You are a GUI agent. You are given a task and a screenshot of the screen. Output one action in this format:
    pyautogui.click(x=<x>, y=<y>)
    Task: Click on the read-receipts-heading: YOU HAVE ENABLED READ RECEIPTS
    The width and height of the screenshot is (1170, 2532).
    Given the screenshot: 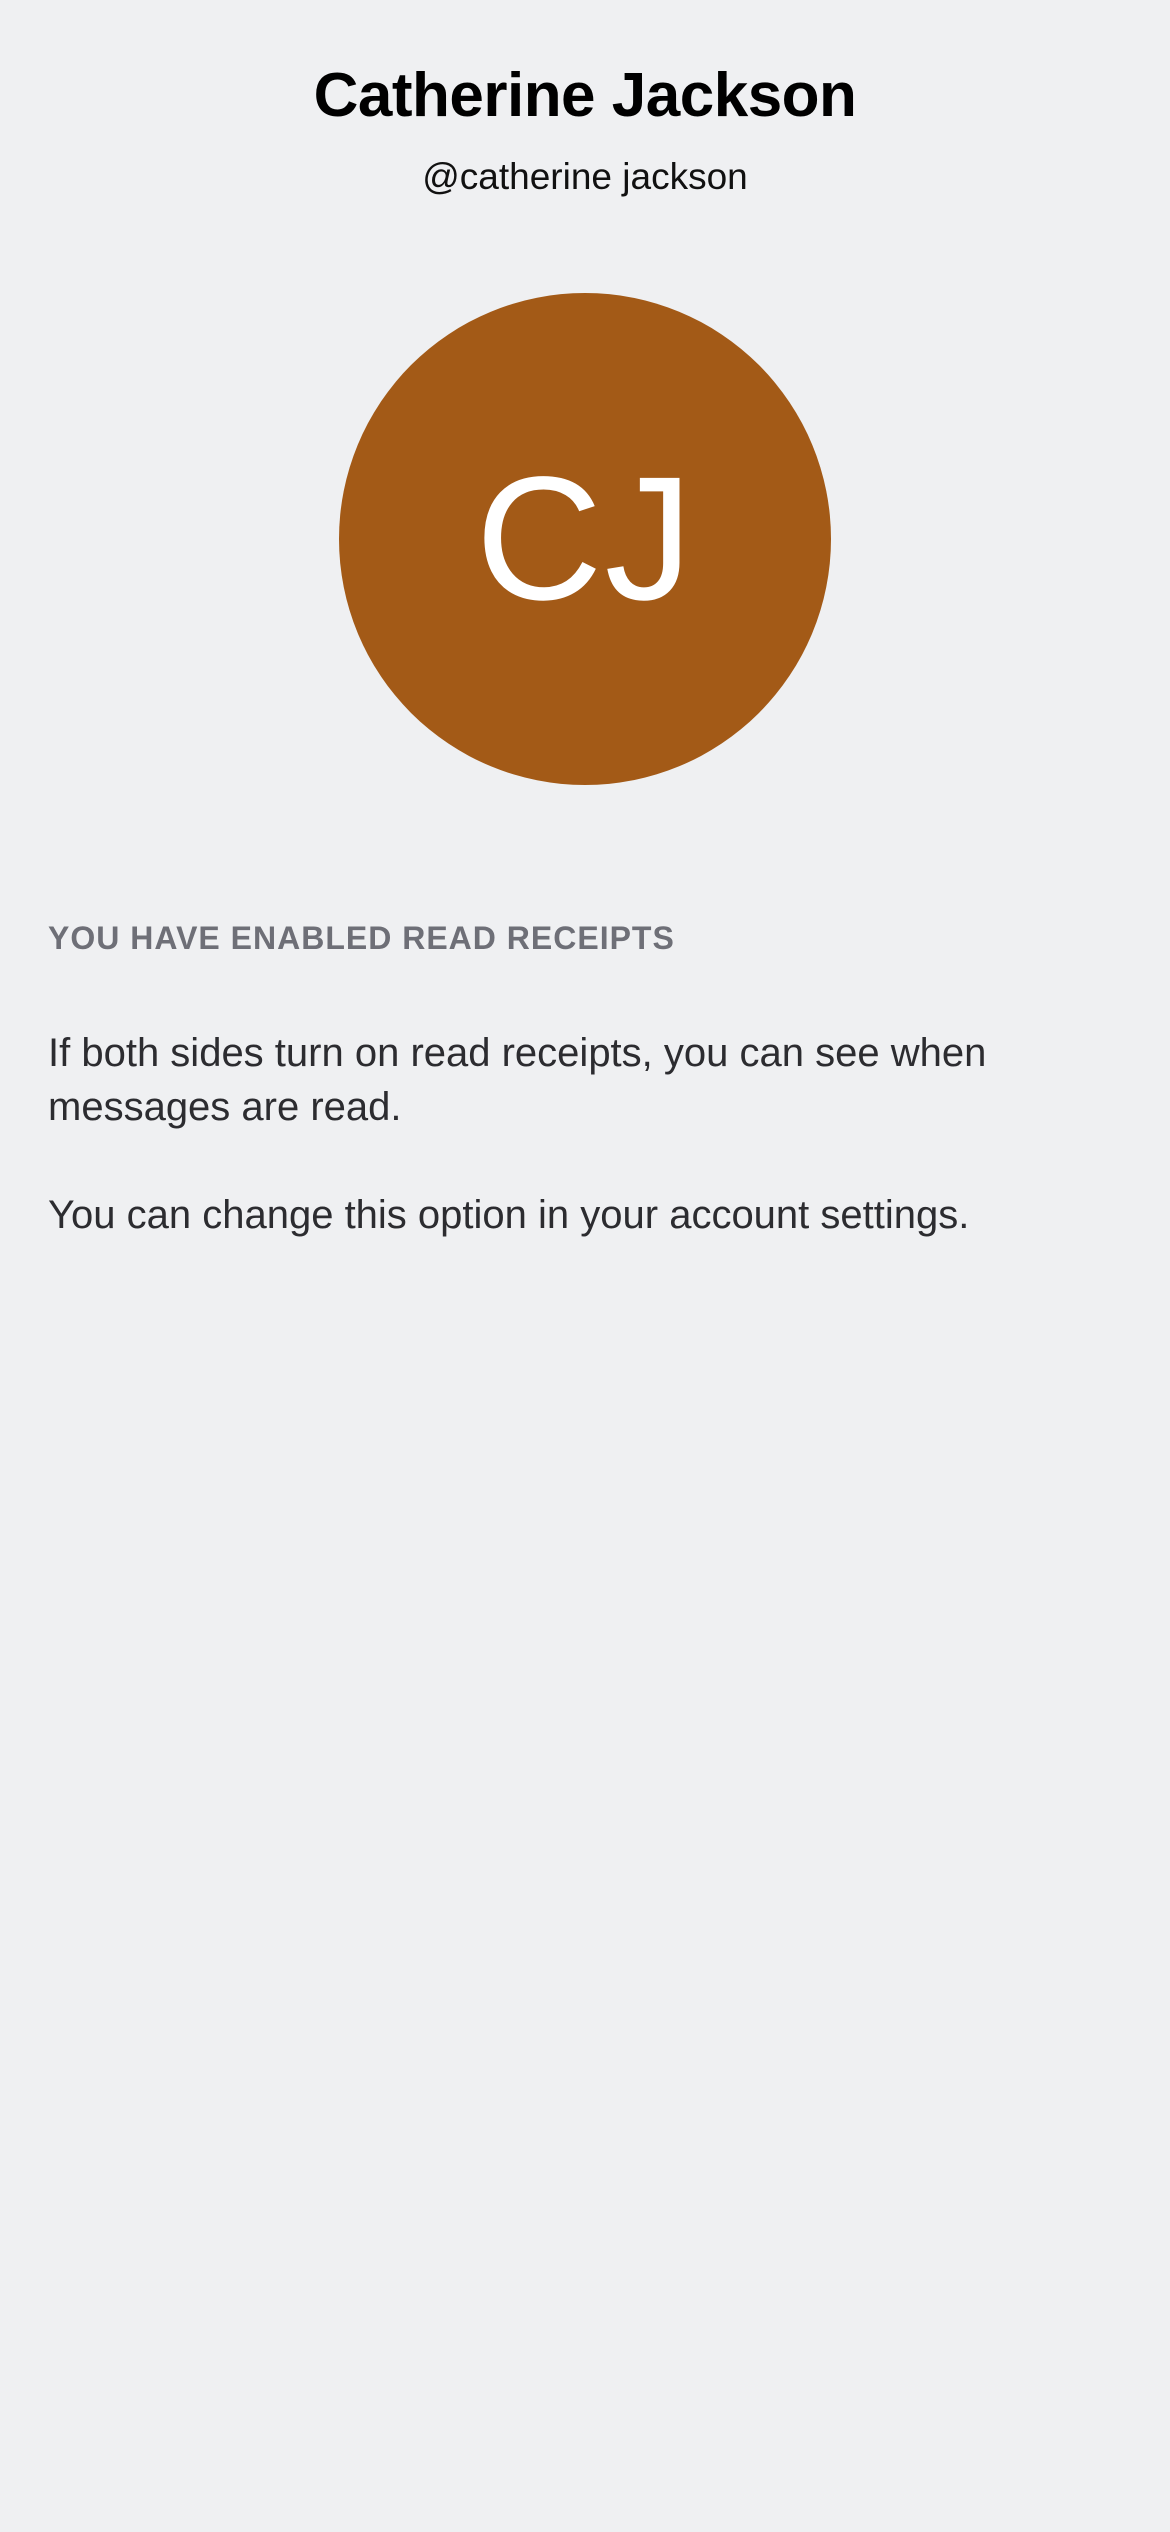 What is the action you would take?
    pyautogui.click(x=361, y=938)
    